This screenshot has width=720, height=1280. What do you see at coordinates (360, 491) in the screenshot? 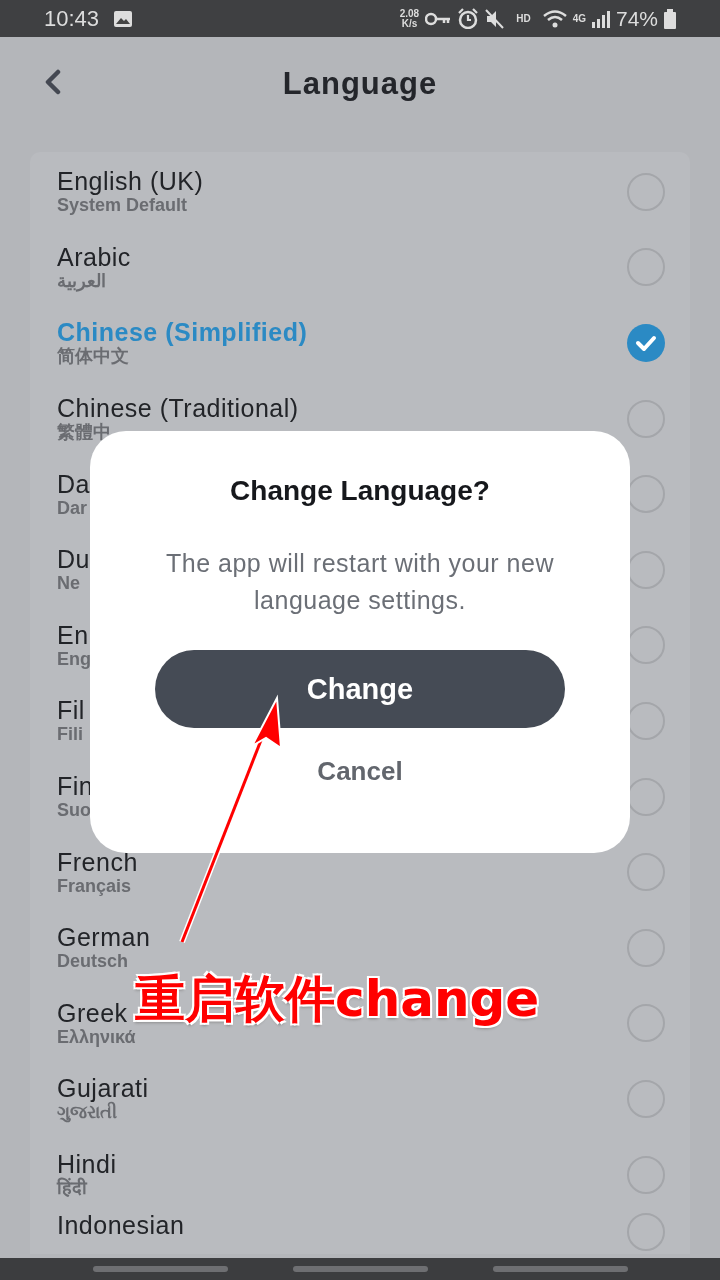
I see `dialog-title: Change Language?` at bounding box center [360, 491].